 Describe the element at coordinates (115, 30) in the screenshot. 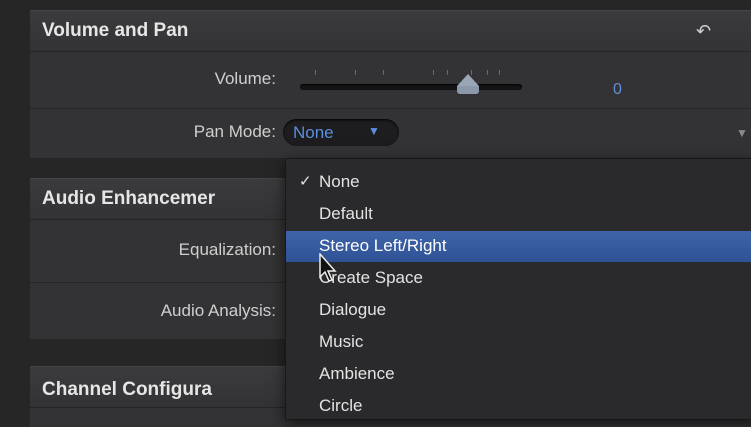

I see `section-title: Volume and Pan` at that location.